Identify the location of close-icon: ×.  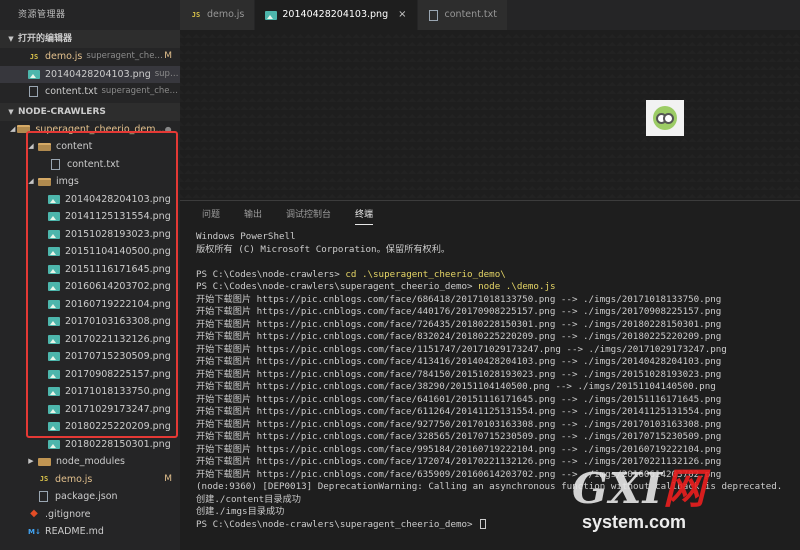
(402, 15).